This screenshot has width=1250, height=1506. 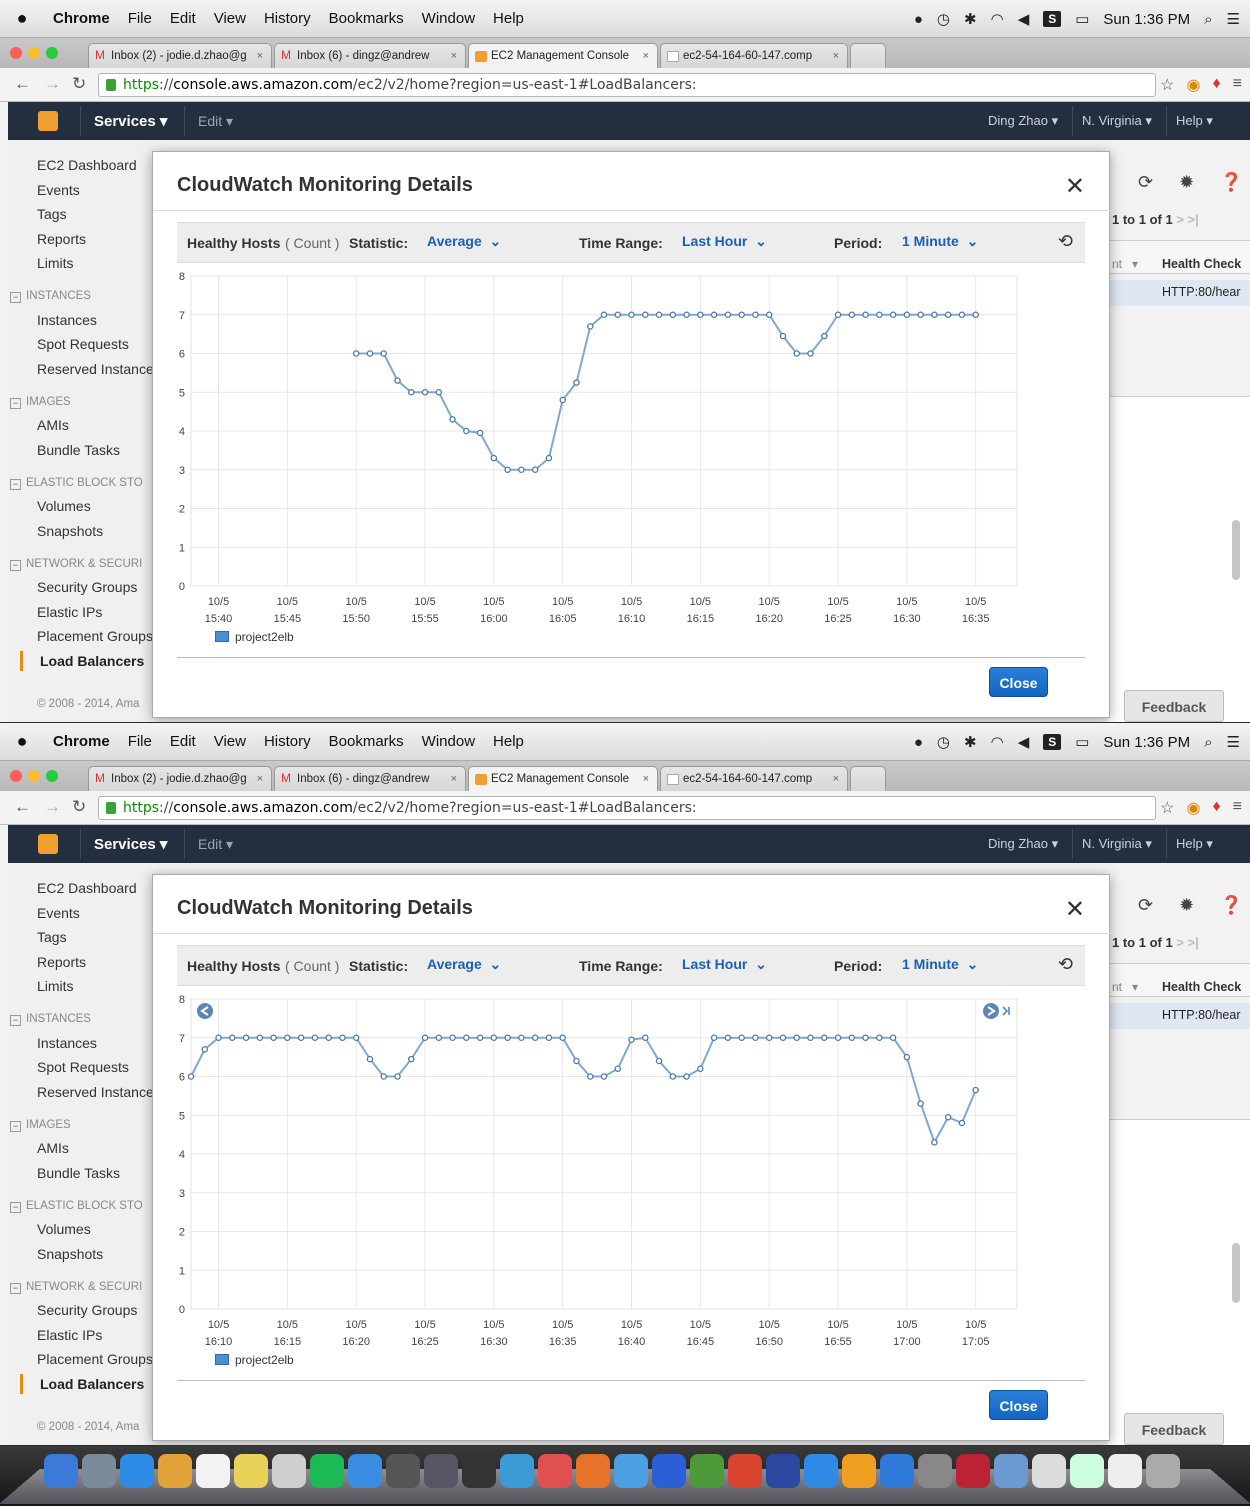 What do you see at coordinates (251, 1471) in the screenshot?
I see `notes-icon` at bounding box center [251, 1471].